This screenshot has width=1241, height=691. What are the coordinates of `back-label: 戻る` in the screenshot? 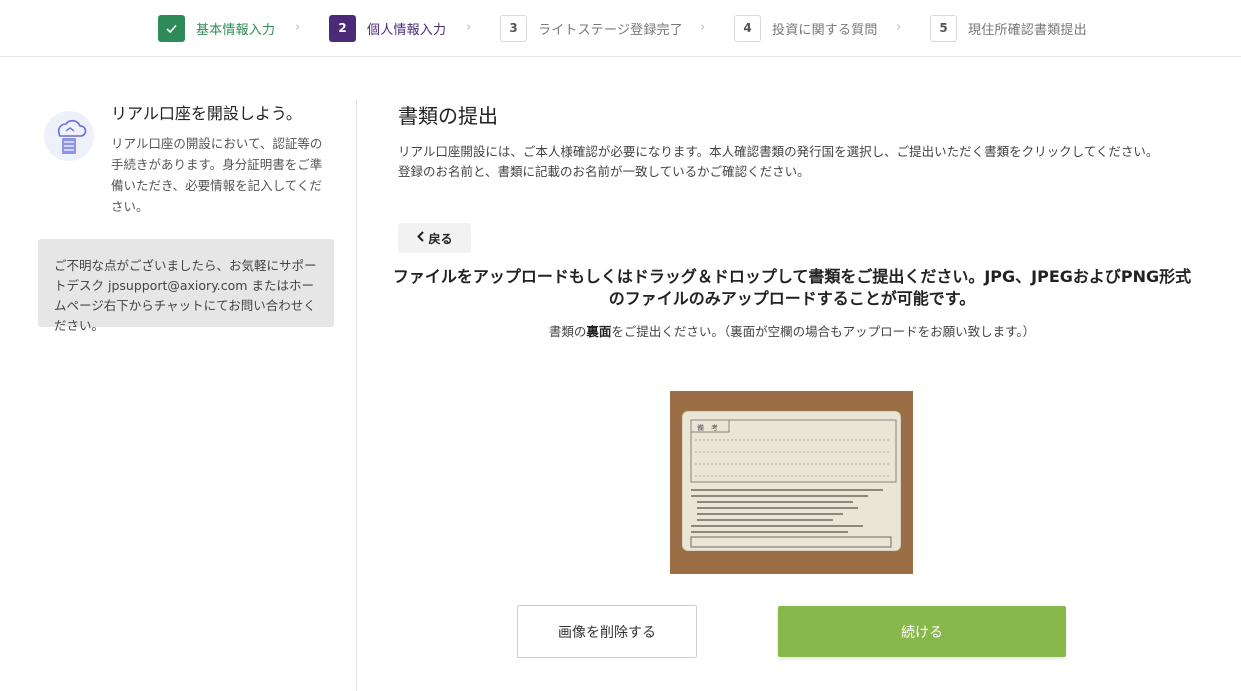 It's located at (440, 238).